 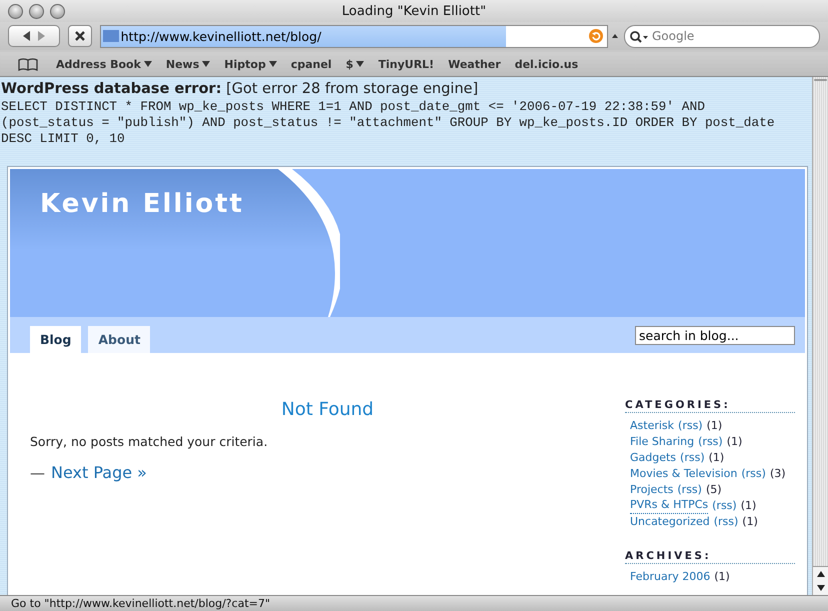 I want to click on search-field: Google, so click(x=722, y=36).